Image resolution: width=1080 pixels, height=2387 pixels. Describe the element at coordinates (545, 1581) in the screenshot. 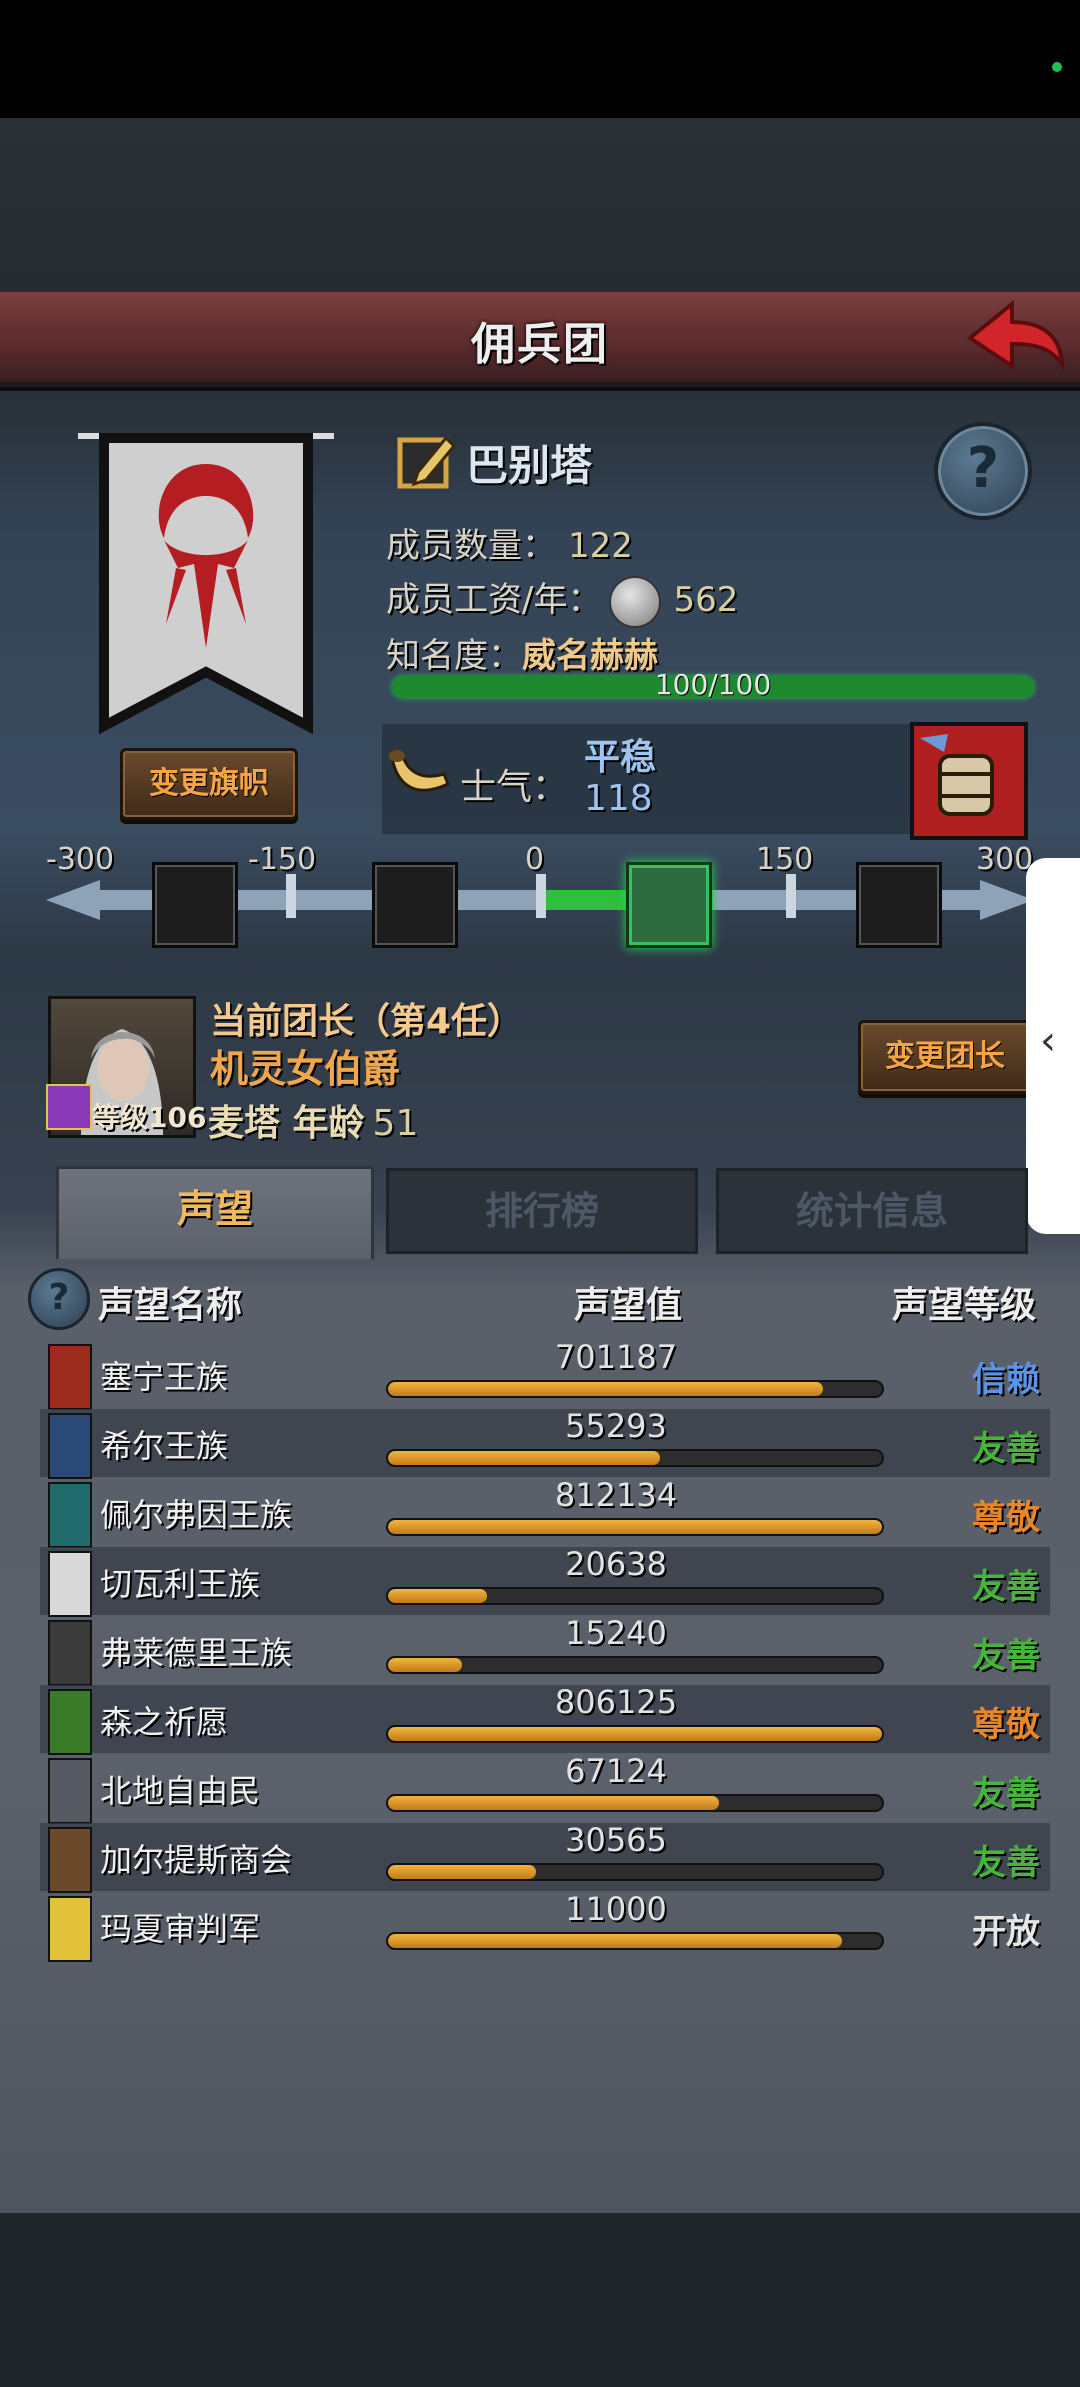

I see `table-row: 切瓦利王族 20638 友善` at that location.